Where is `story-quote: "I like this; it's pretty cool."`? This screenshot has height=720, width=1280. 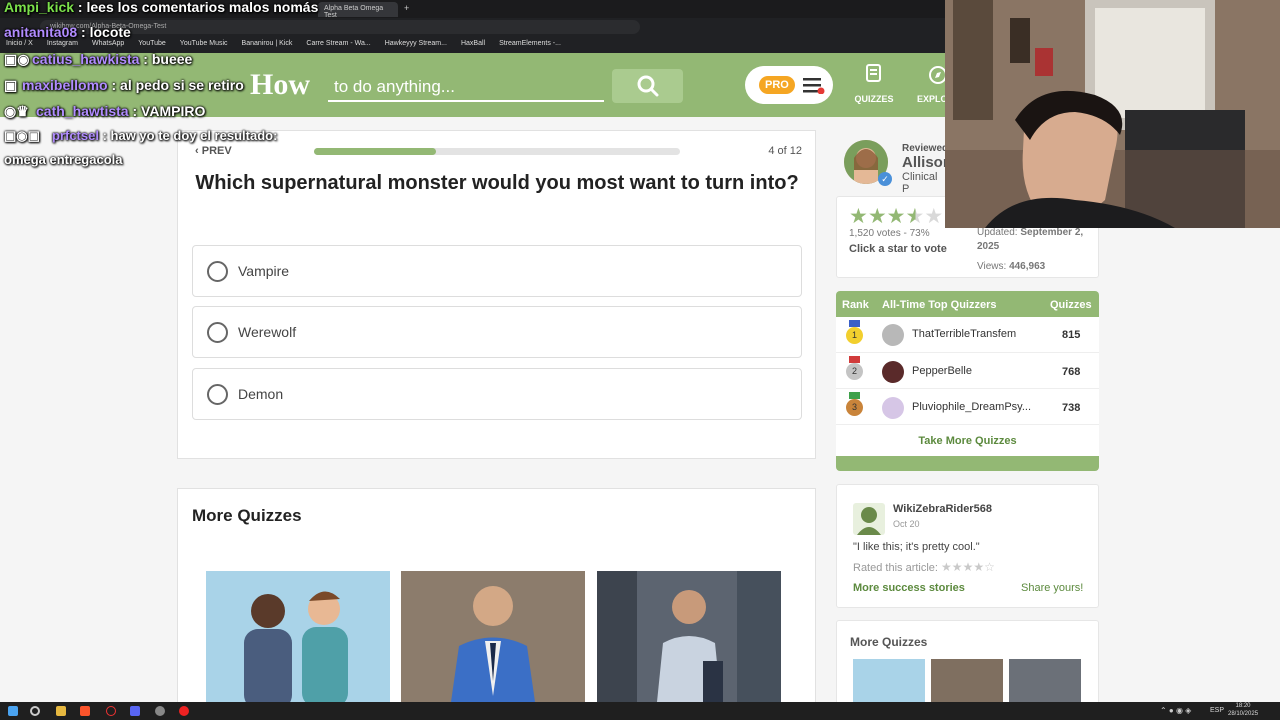 story-quote: "I like this; it's pretty cool." is located at coordinates (916, 547).